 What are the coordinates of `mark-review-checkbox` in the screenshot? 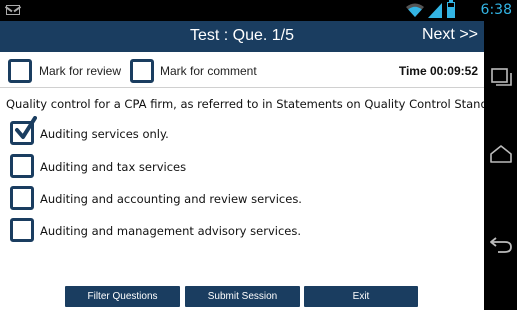 It's located at (20, 71).